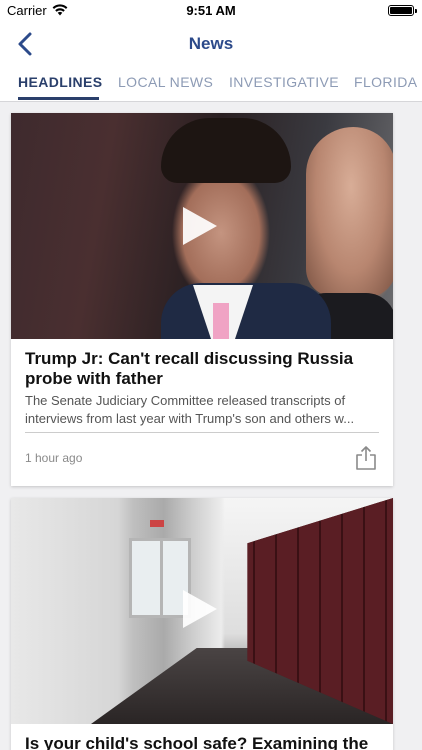 Image resolution: width=422 pixels, height=750 pixels. Describe the element at coordinates (385, 82) in the screenshot. I see `tab-florida: FLORIDA` at that location.